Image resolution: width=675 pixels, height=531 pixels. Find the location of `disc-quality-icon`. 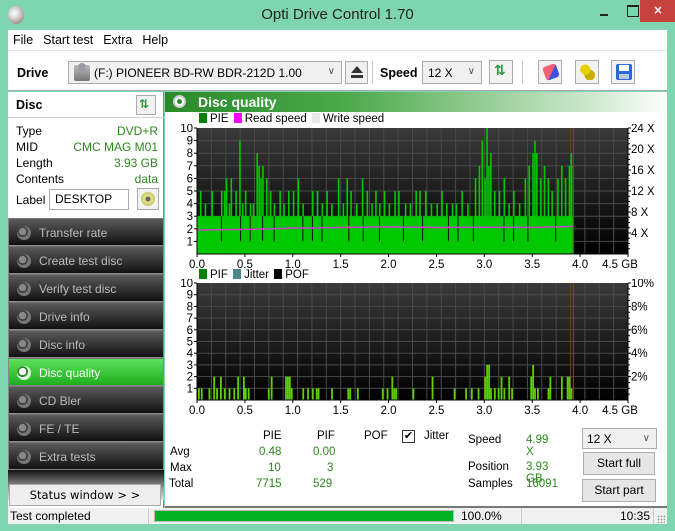

disc-quality-icon is located at coordinates (179, 101).